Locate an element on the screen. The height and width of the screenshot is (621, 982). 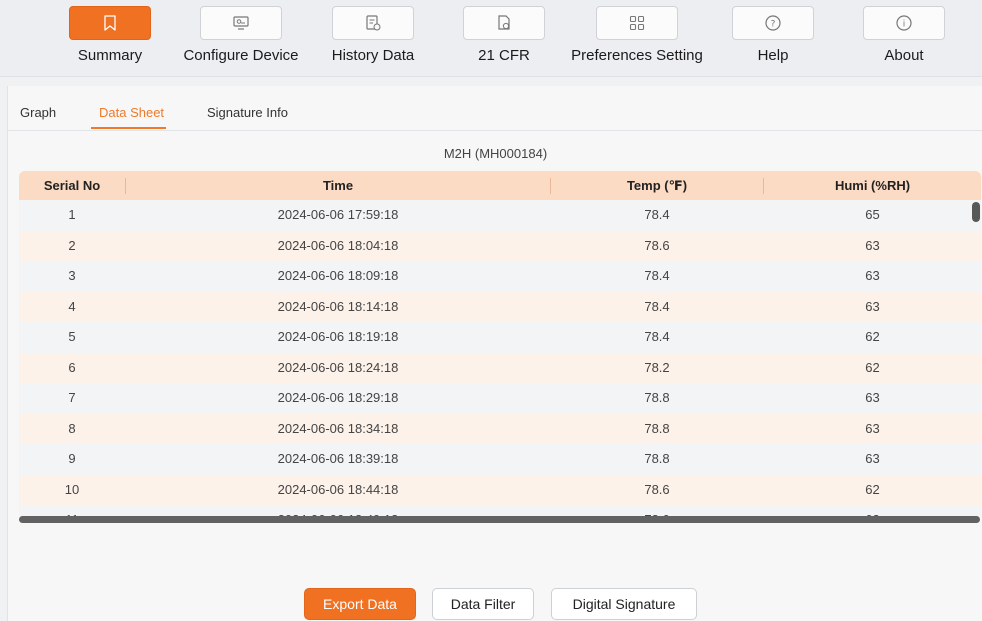
nav-about-button: i is located at coordinates (904, 23).